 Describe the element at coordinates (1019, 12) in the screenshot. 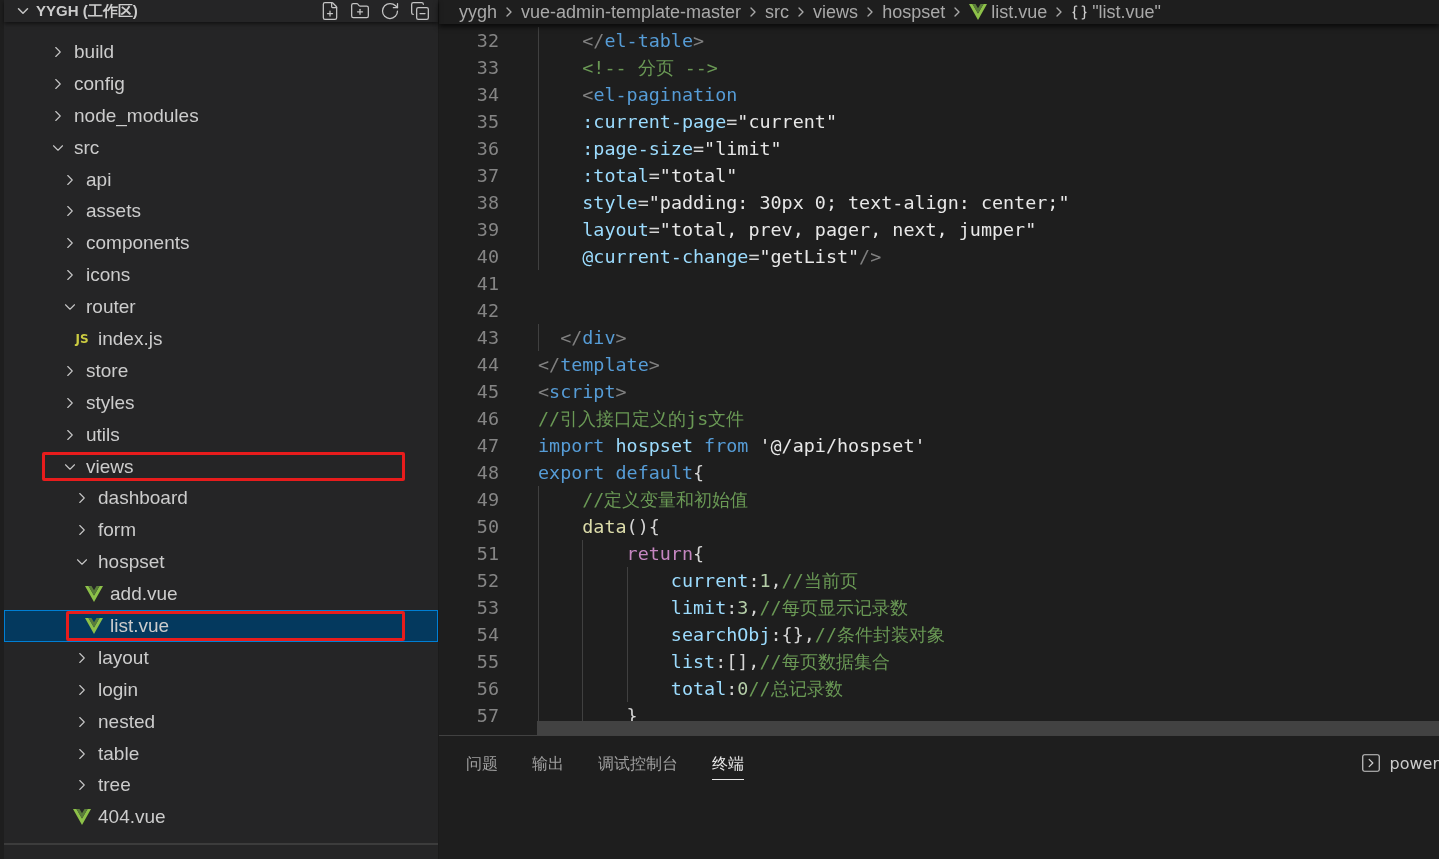

I see `breadcrumb-item: list.vue` at that location.